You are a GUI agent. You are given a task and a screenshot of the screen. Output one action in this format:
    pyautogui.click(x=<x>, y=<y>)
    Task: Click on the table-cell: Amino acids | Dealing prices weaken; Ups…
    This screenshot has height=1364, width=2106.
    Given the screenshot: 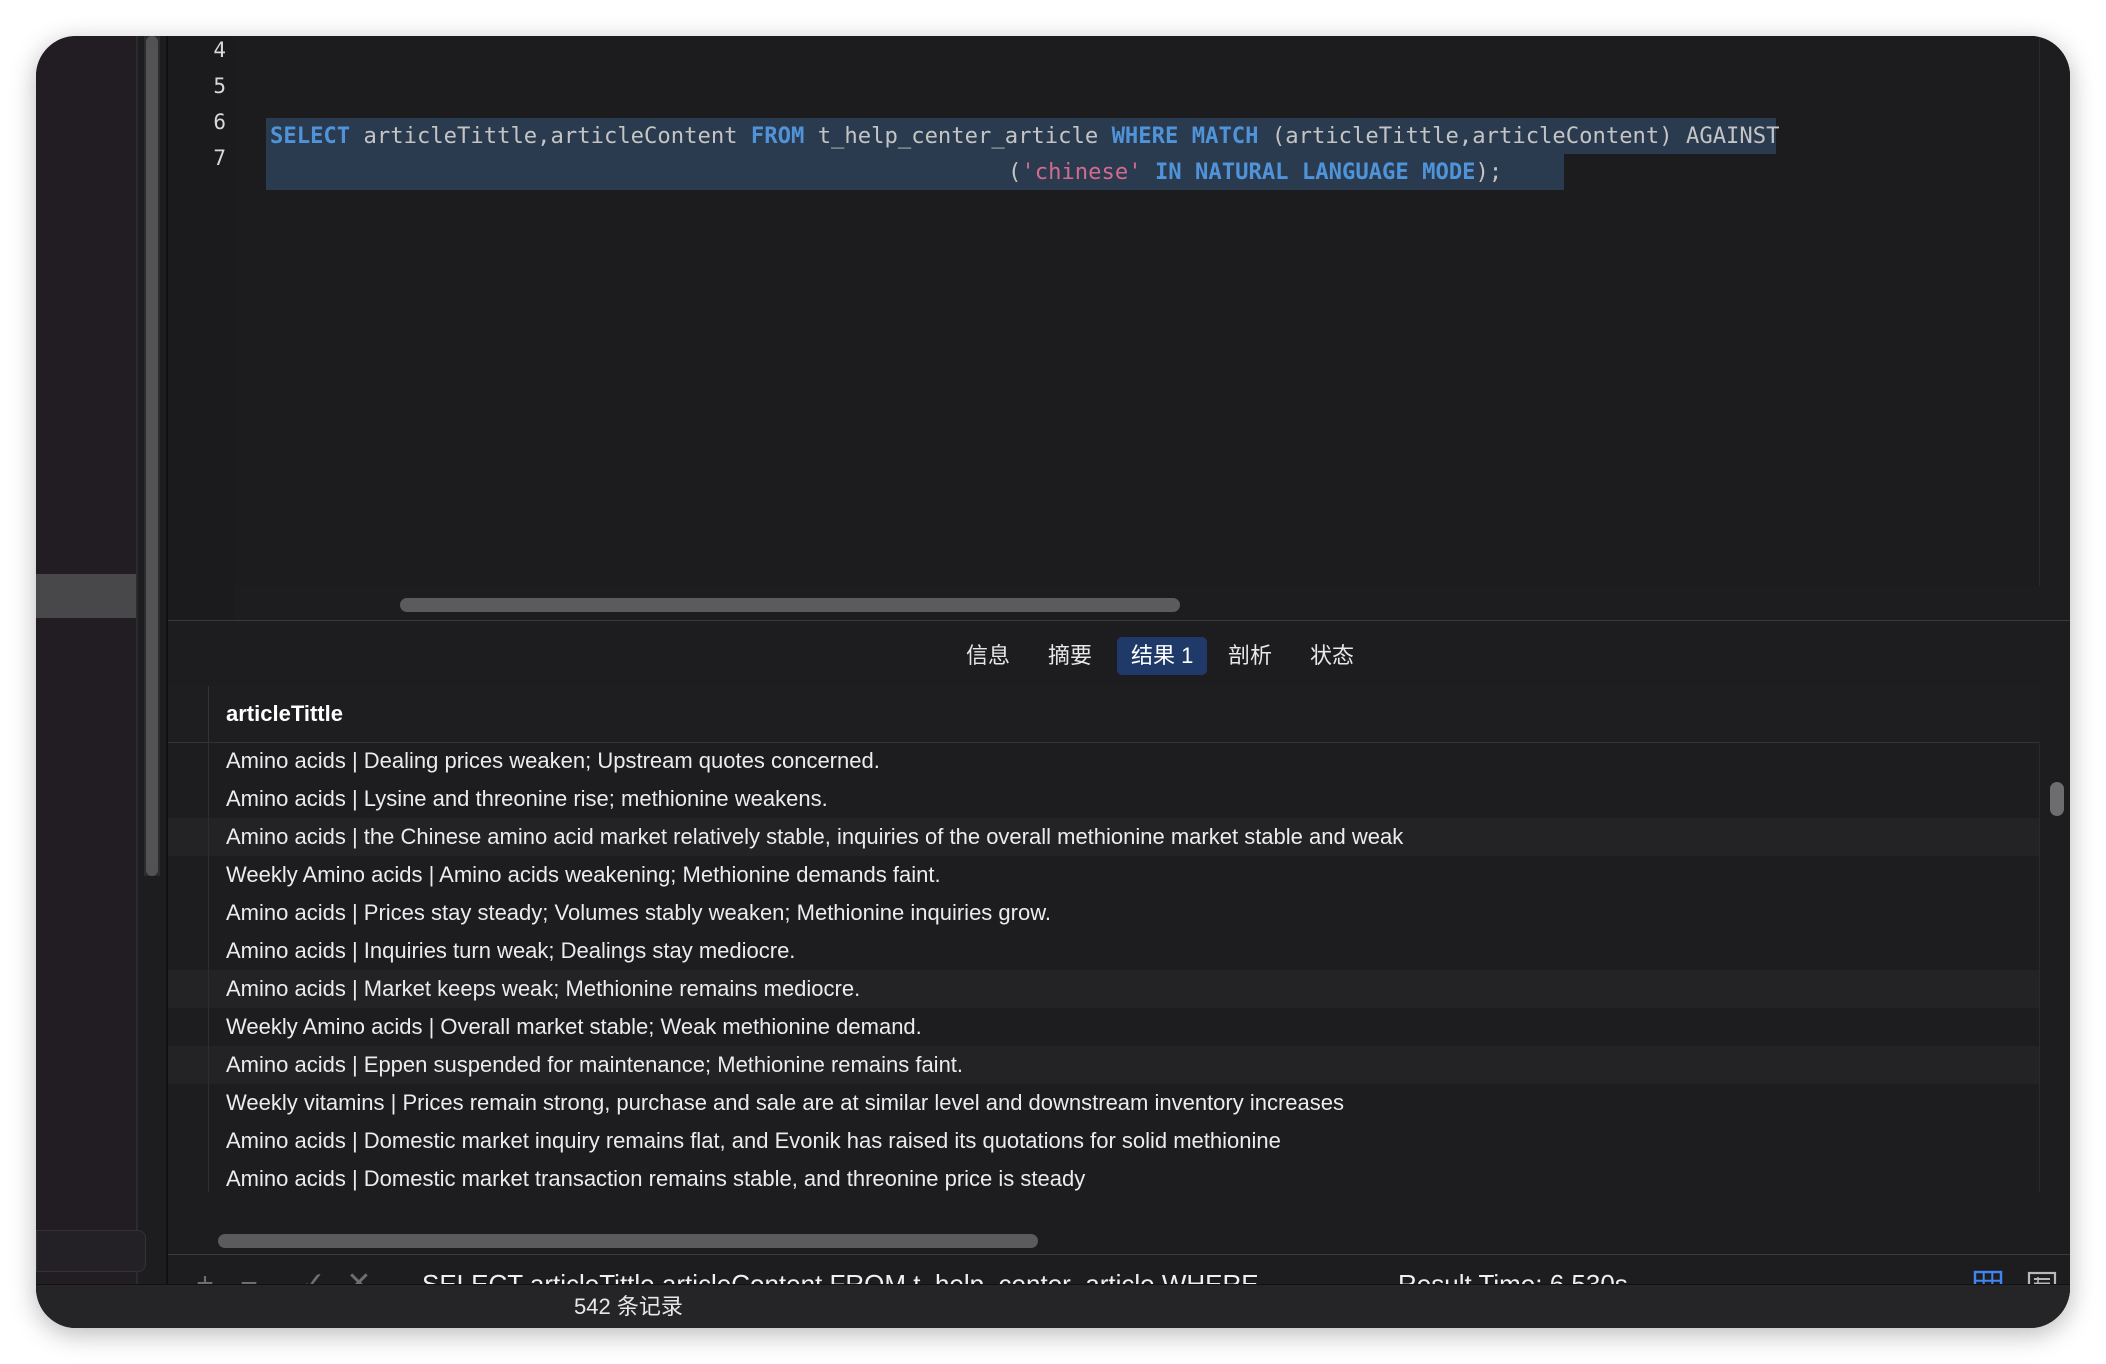 What is the action you would take?
    pyautogui.click(x=553, y=761)
    